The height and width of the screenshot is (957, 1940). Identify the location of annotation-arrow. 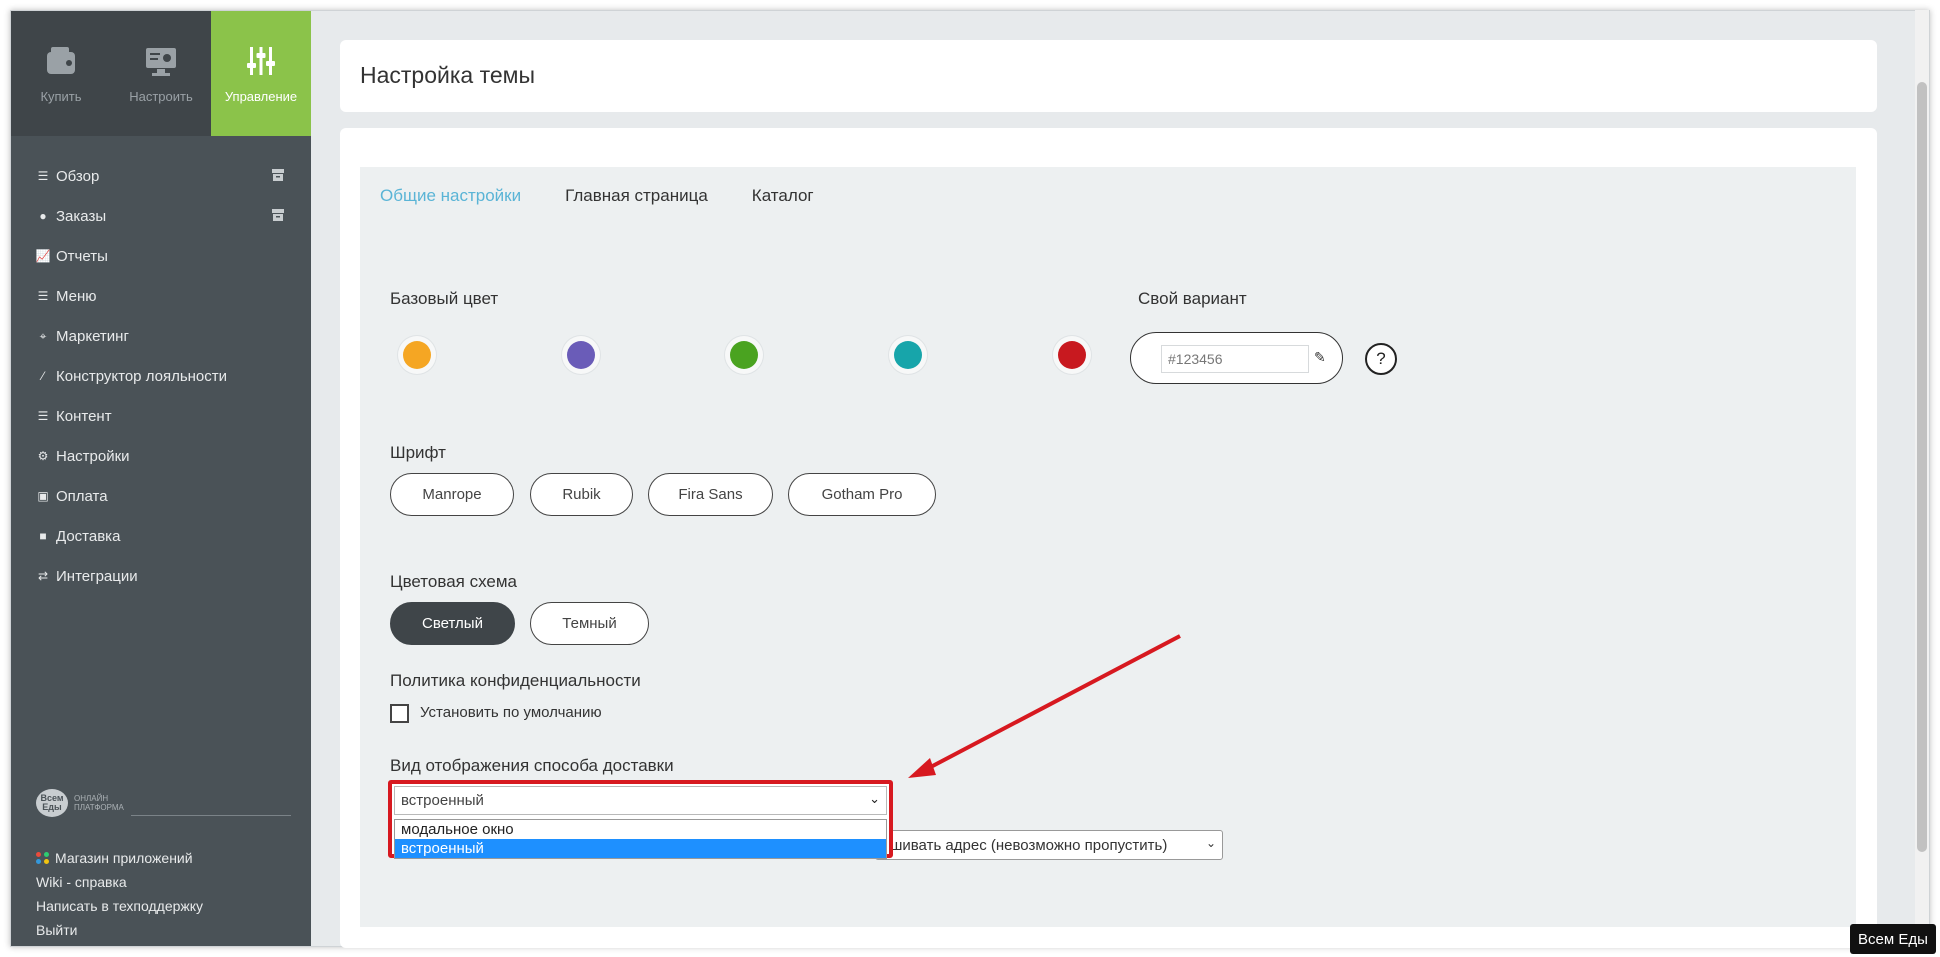
(1044, 706).